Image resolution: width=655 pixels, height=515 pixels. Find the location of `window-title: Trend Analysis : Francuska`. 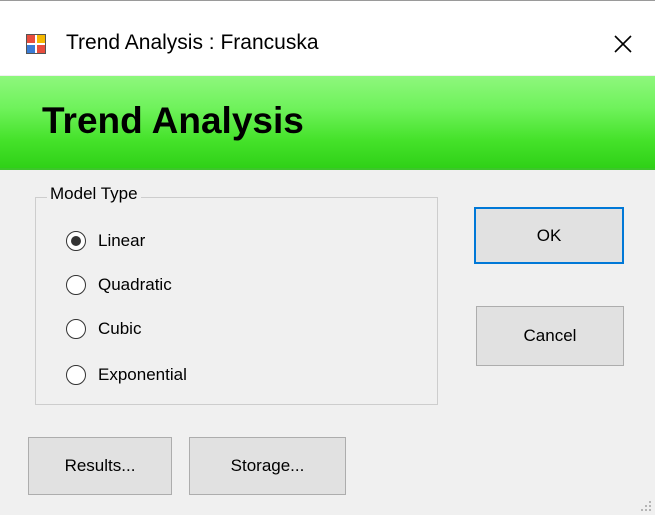

window-title: Trend Analysis : Francuska is located at coordinates (192, 42).